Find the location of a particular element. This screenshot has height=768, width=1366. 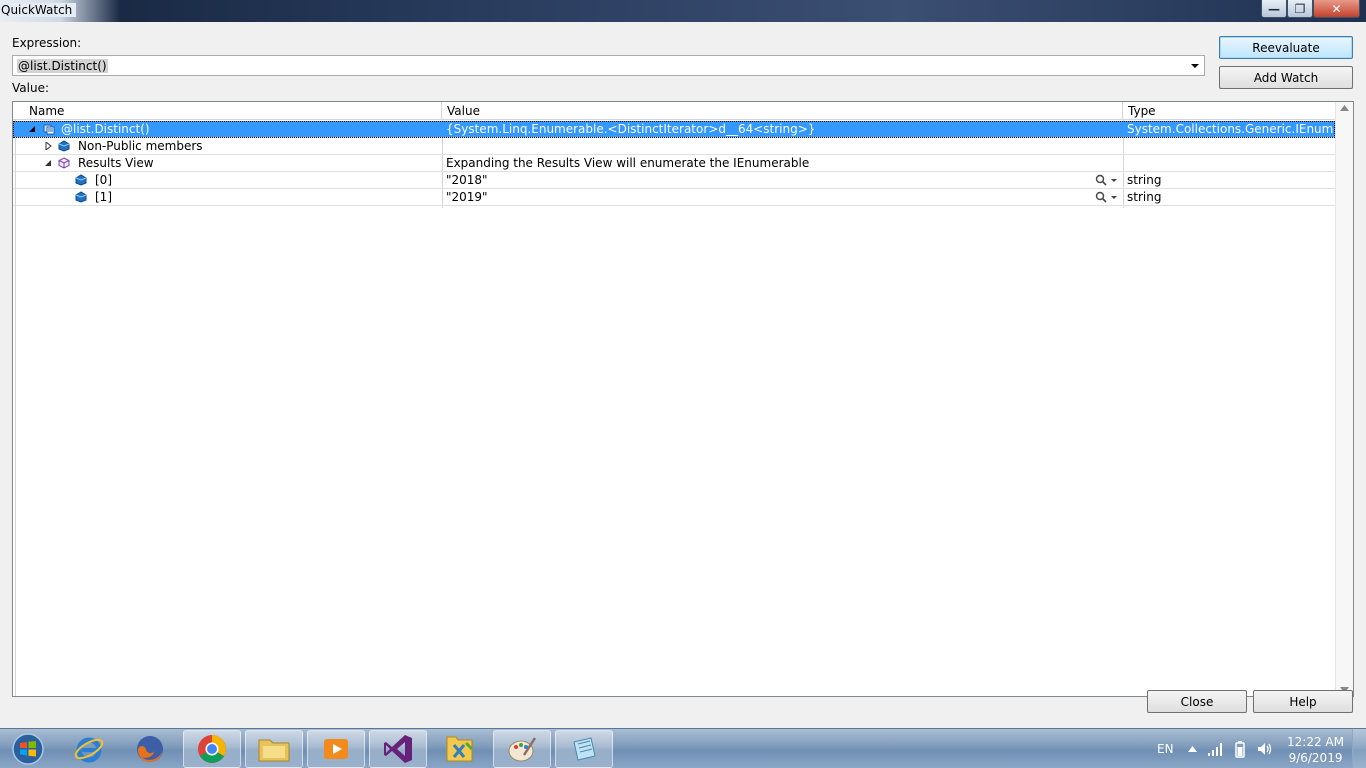

firefox-icon is located at coordinates (150, 749).